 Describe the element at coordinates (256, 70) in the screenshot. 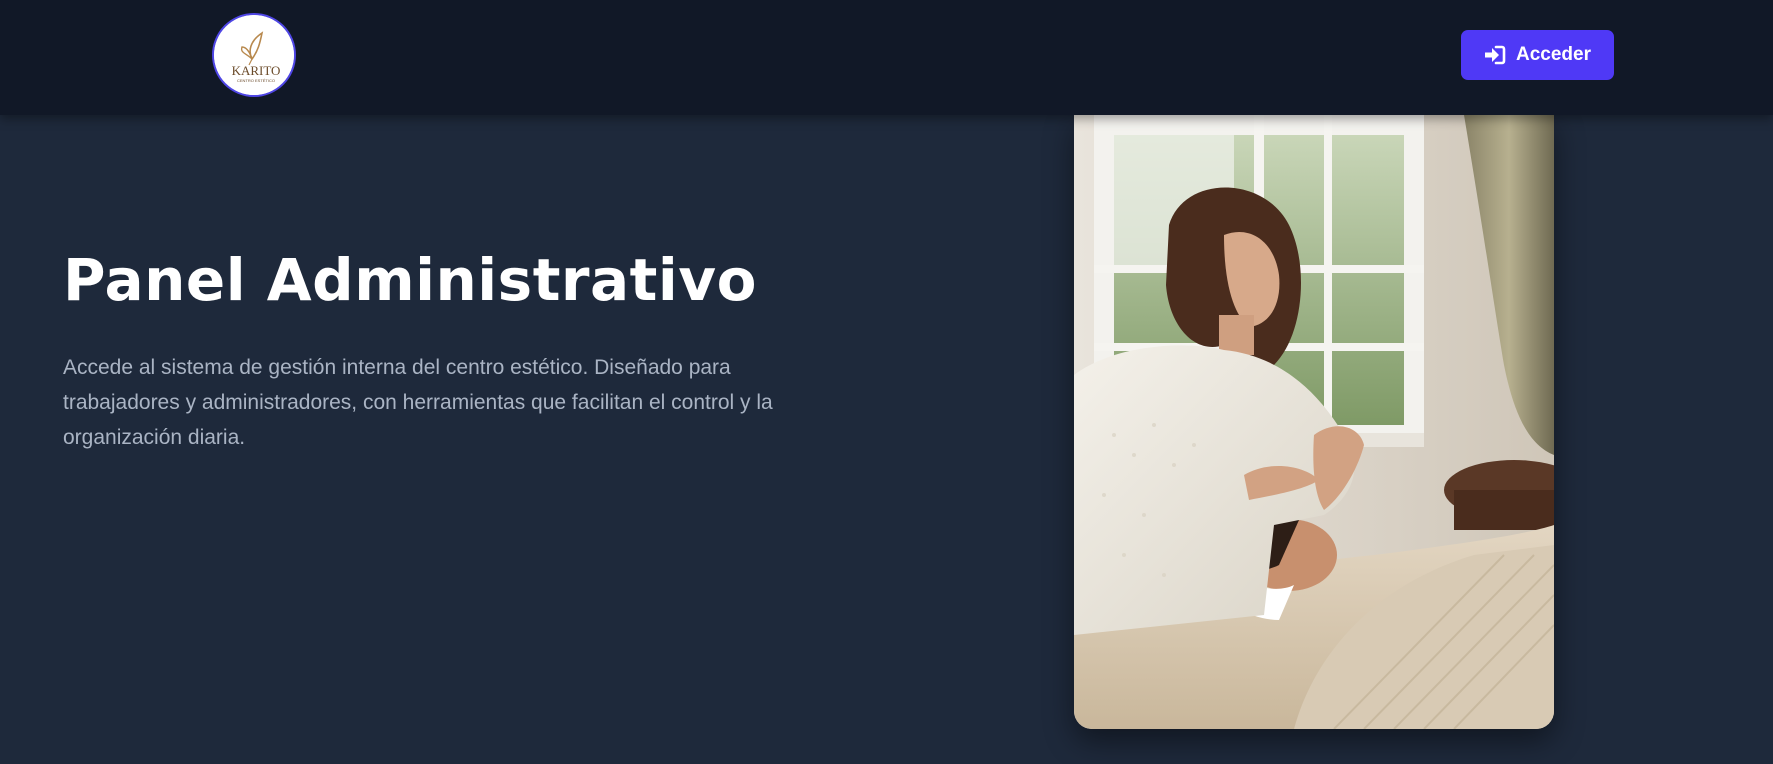

I see `logo-text: KARITO` at that location.